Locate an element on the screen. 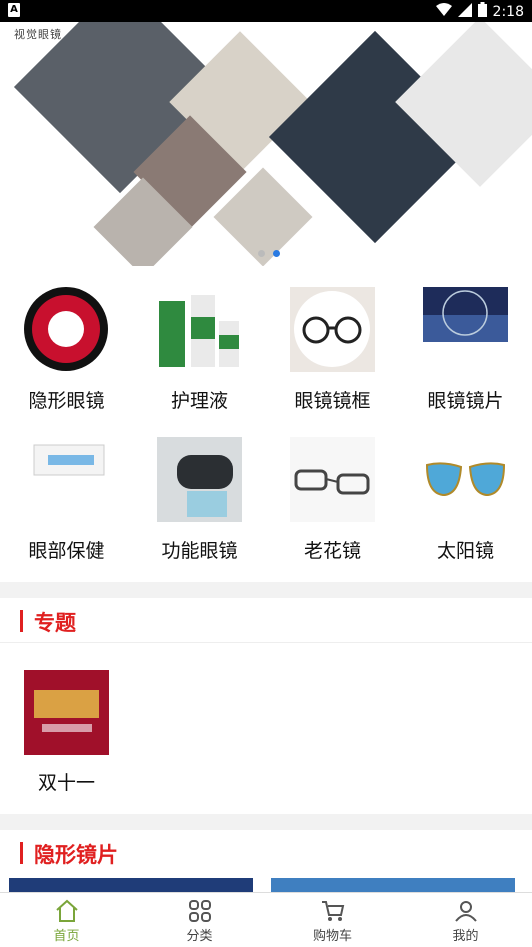 This screenshot has height=947, width=532. category-eye-care: 眼部保健 is located at coordinates (66, 491).